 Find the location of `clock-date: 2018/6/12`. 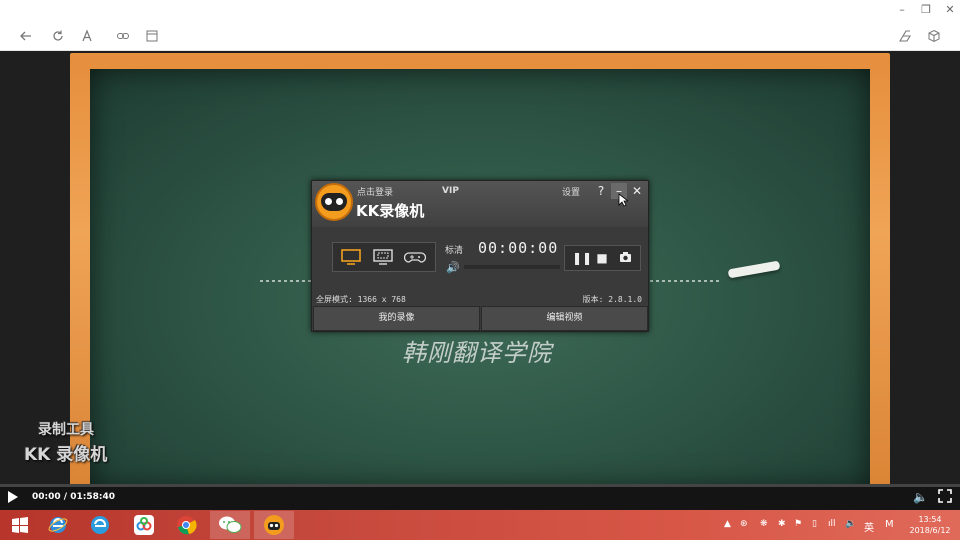

clock-date: 2018/6/12 is located at coordinates (930, 530).